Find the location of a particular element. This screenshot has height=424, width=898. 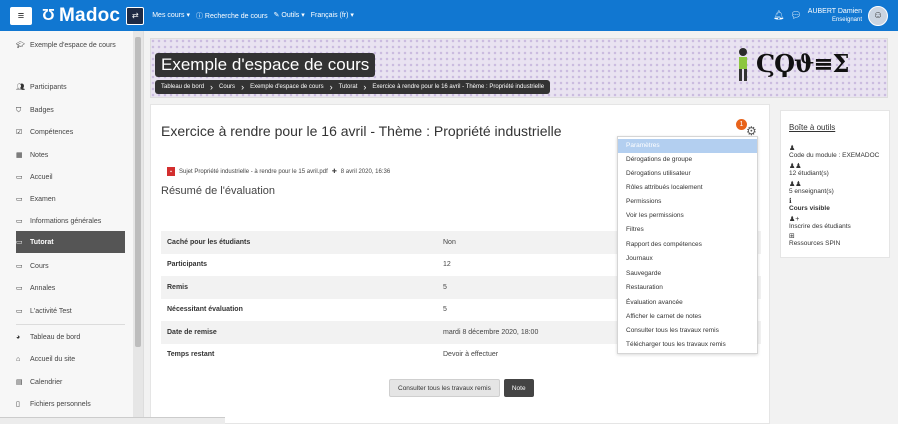

menu-item-competency-report: Rapport des compétences is located at coordinates (687, 245).